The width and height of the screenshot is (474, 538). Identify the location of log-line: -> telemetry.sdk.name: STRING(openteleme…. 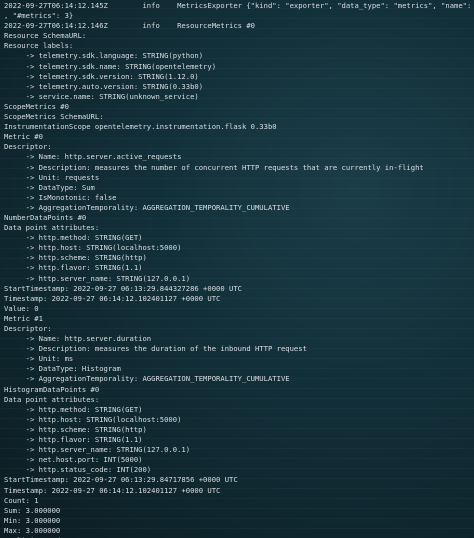
(110, 66).